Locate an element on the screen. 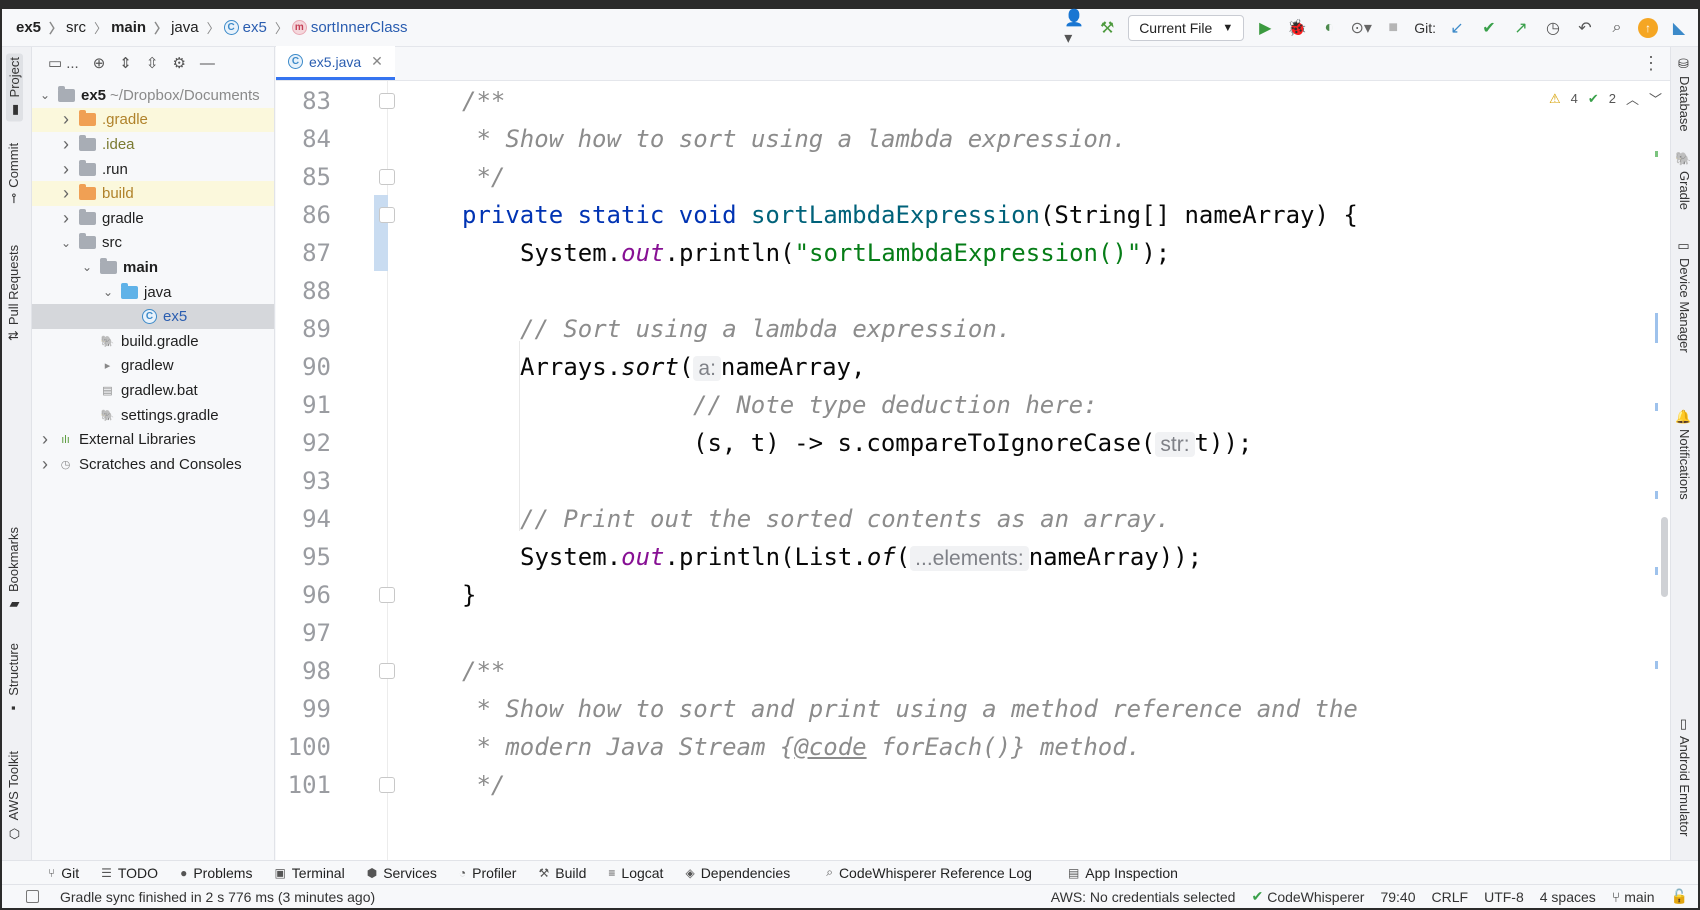 The width and height of the screenshot is (1700, 910). tree-item: ⌄ java is located at coordinates (153, 292).